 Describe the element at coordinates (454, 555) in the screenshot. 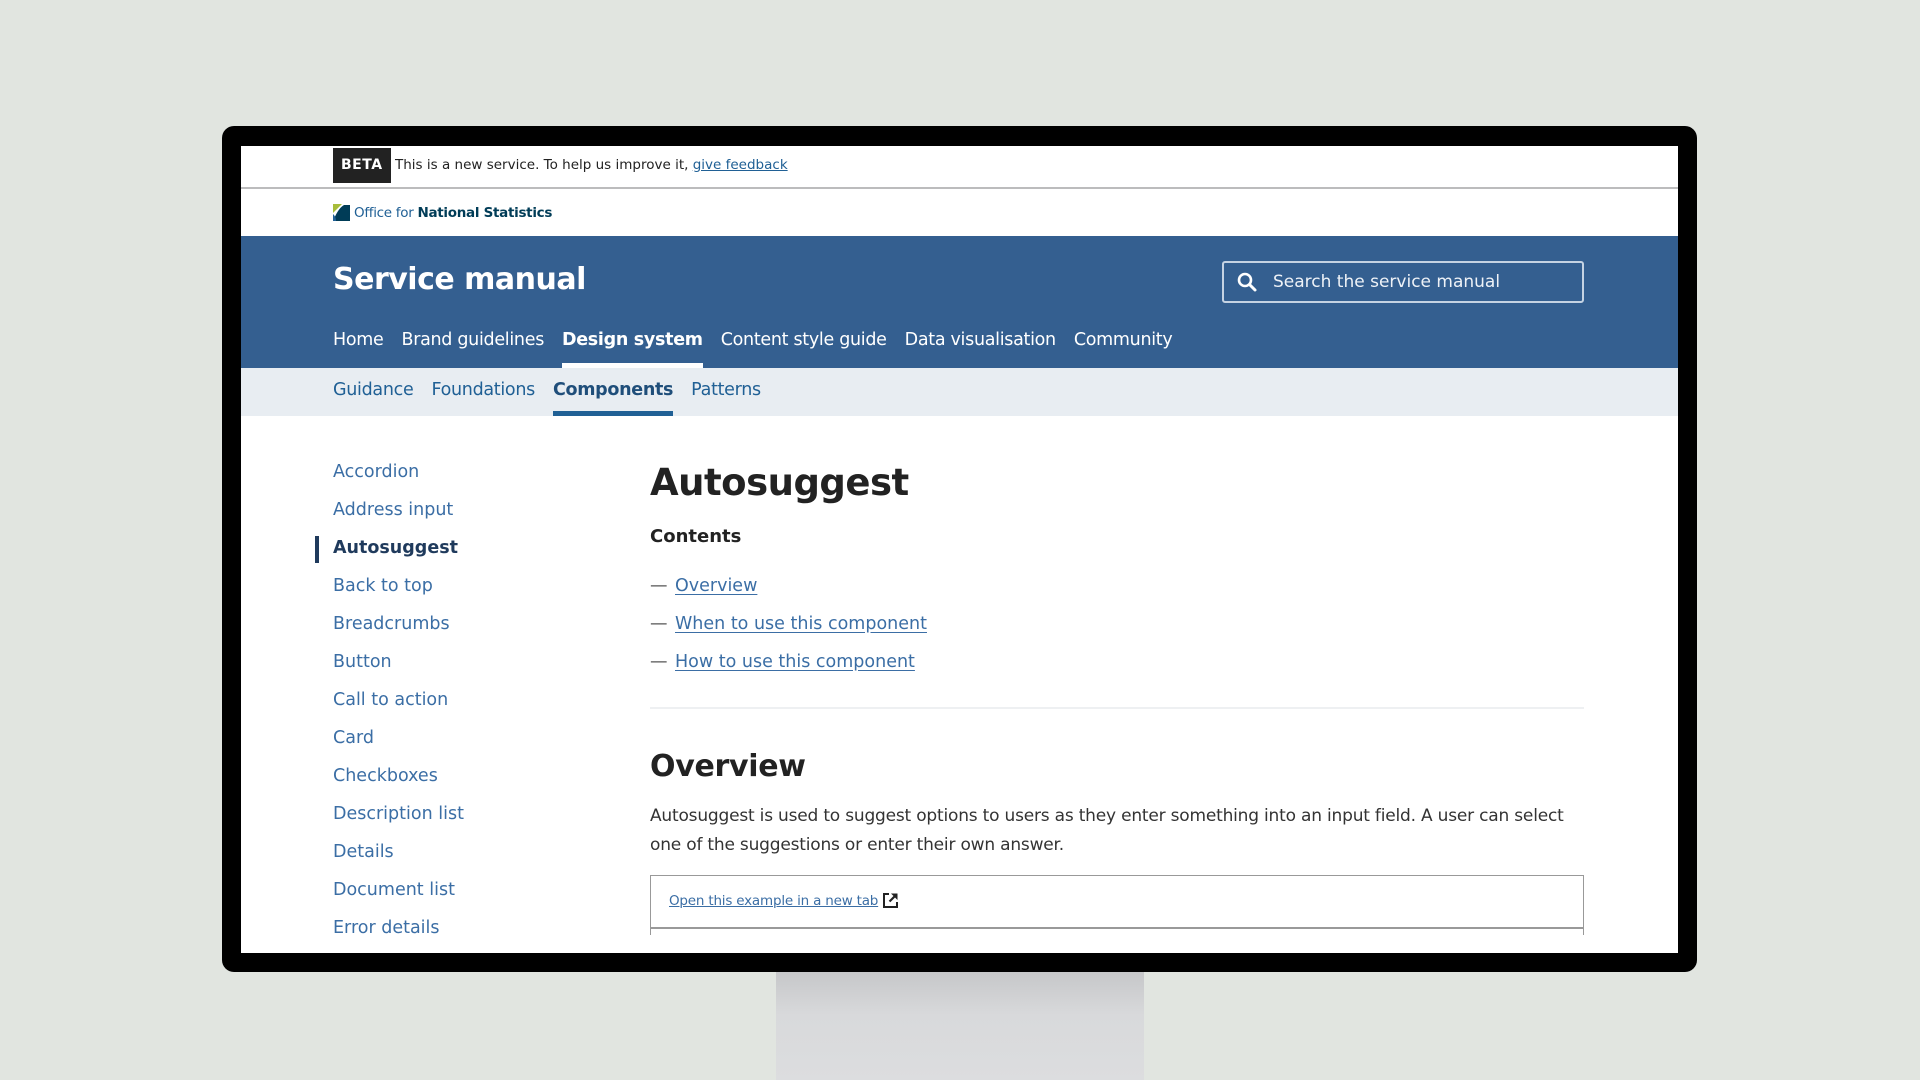

I see `sidebar-item-autosuggest: Autosuggest` at that location.